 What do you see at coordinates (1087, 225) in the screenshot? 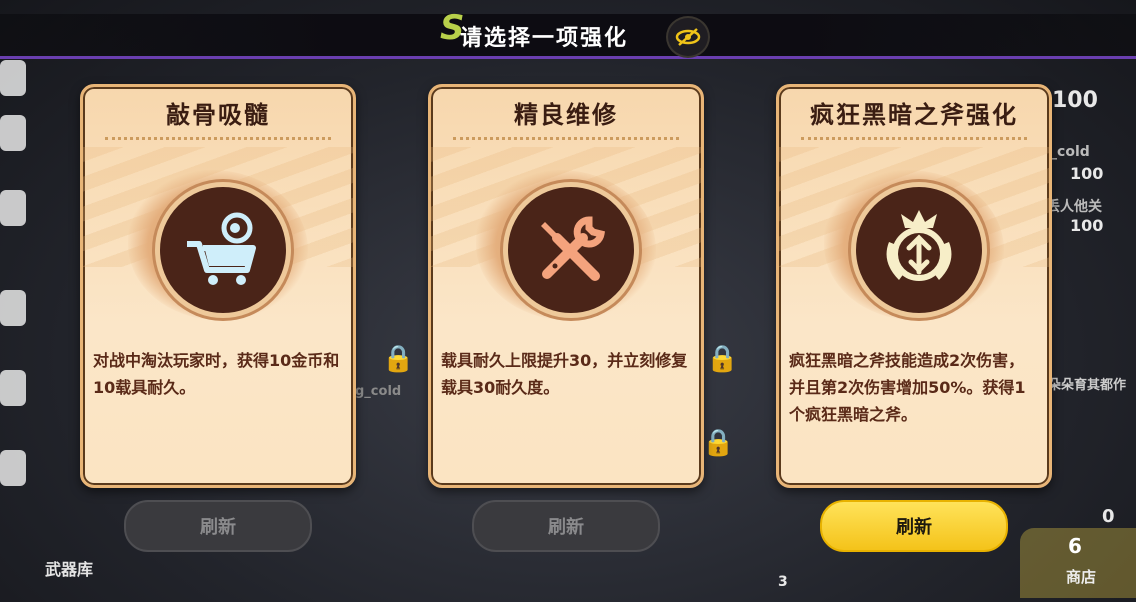
I see `bg-player-2-score: 100` at bounding box center [1087, 225].